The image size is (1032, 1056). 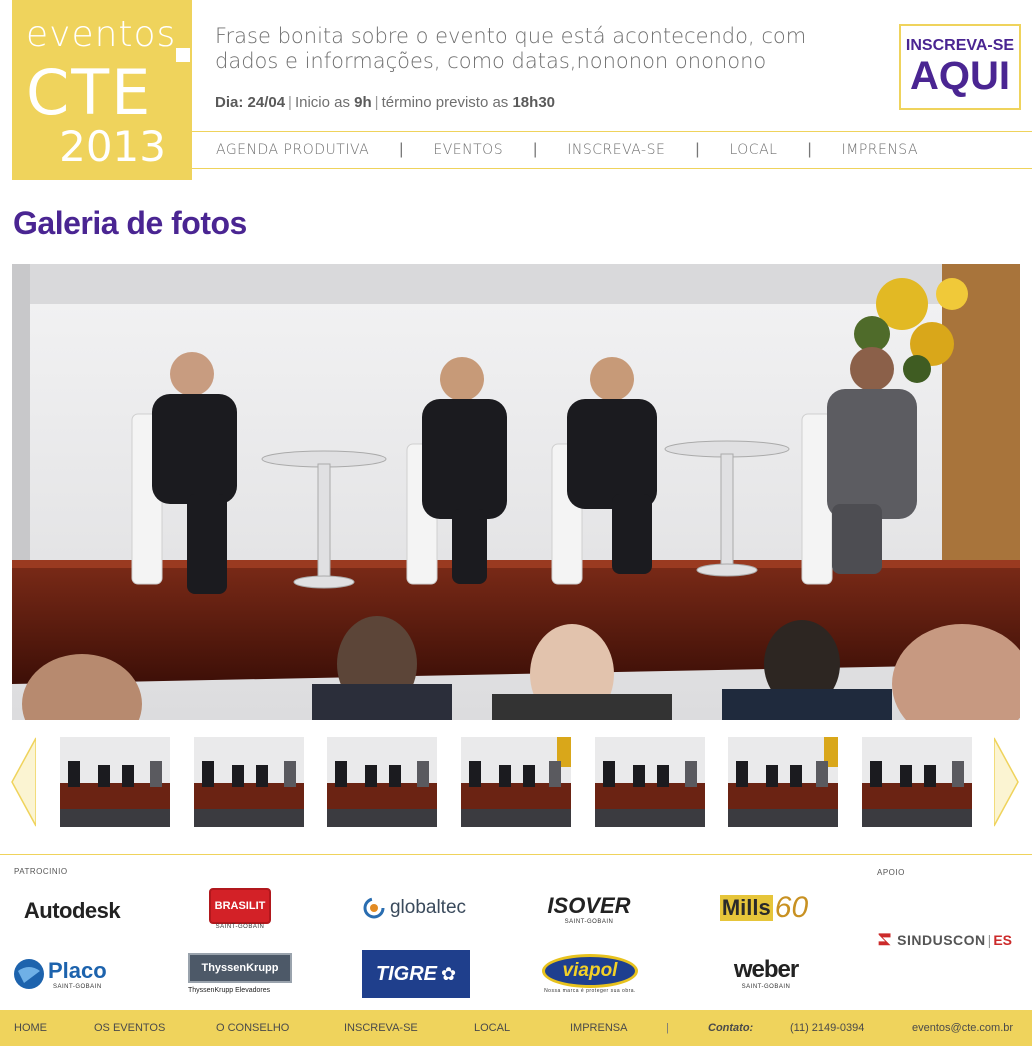 What do you see at coordinates (66, 974) in the screenshot?
I see `sponsor-placo-logo: Placo SAINT-GOBAIN` at bounding box center [66, 974].